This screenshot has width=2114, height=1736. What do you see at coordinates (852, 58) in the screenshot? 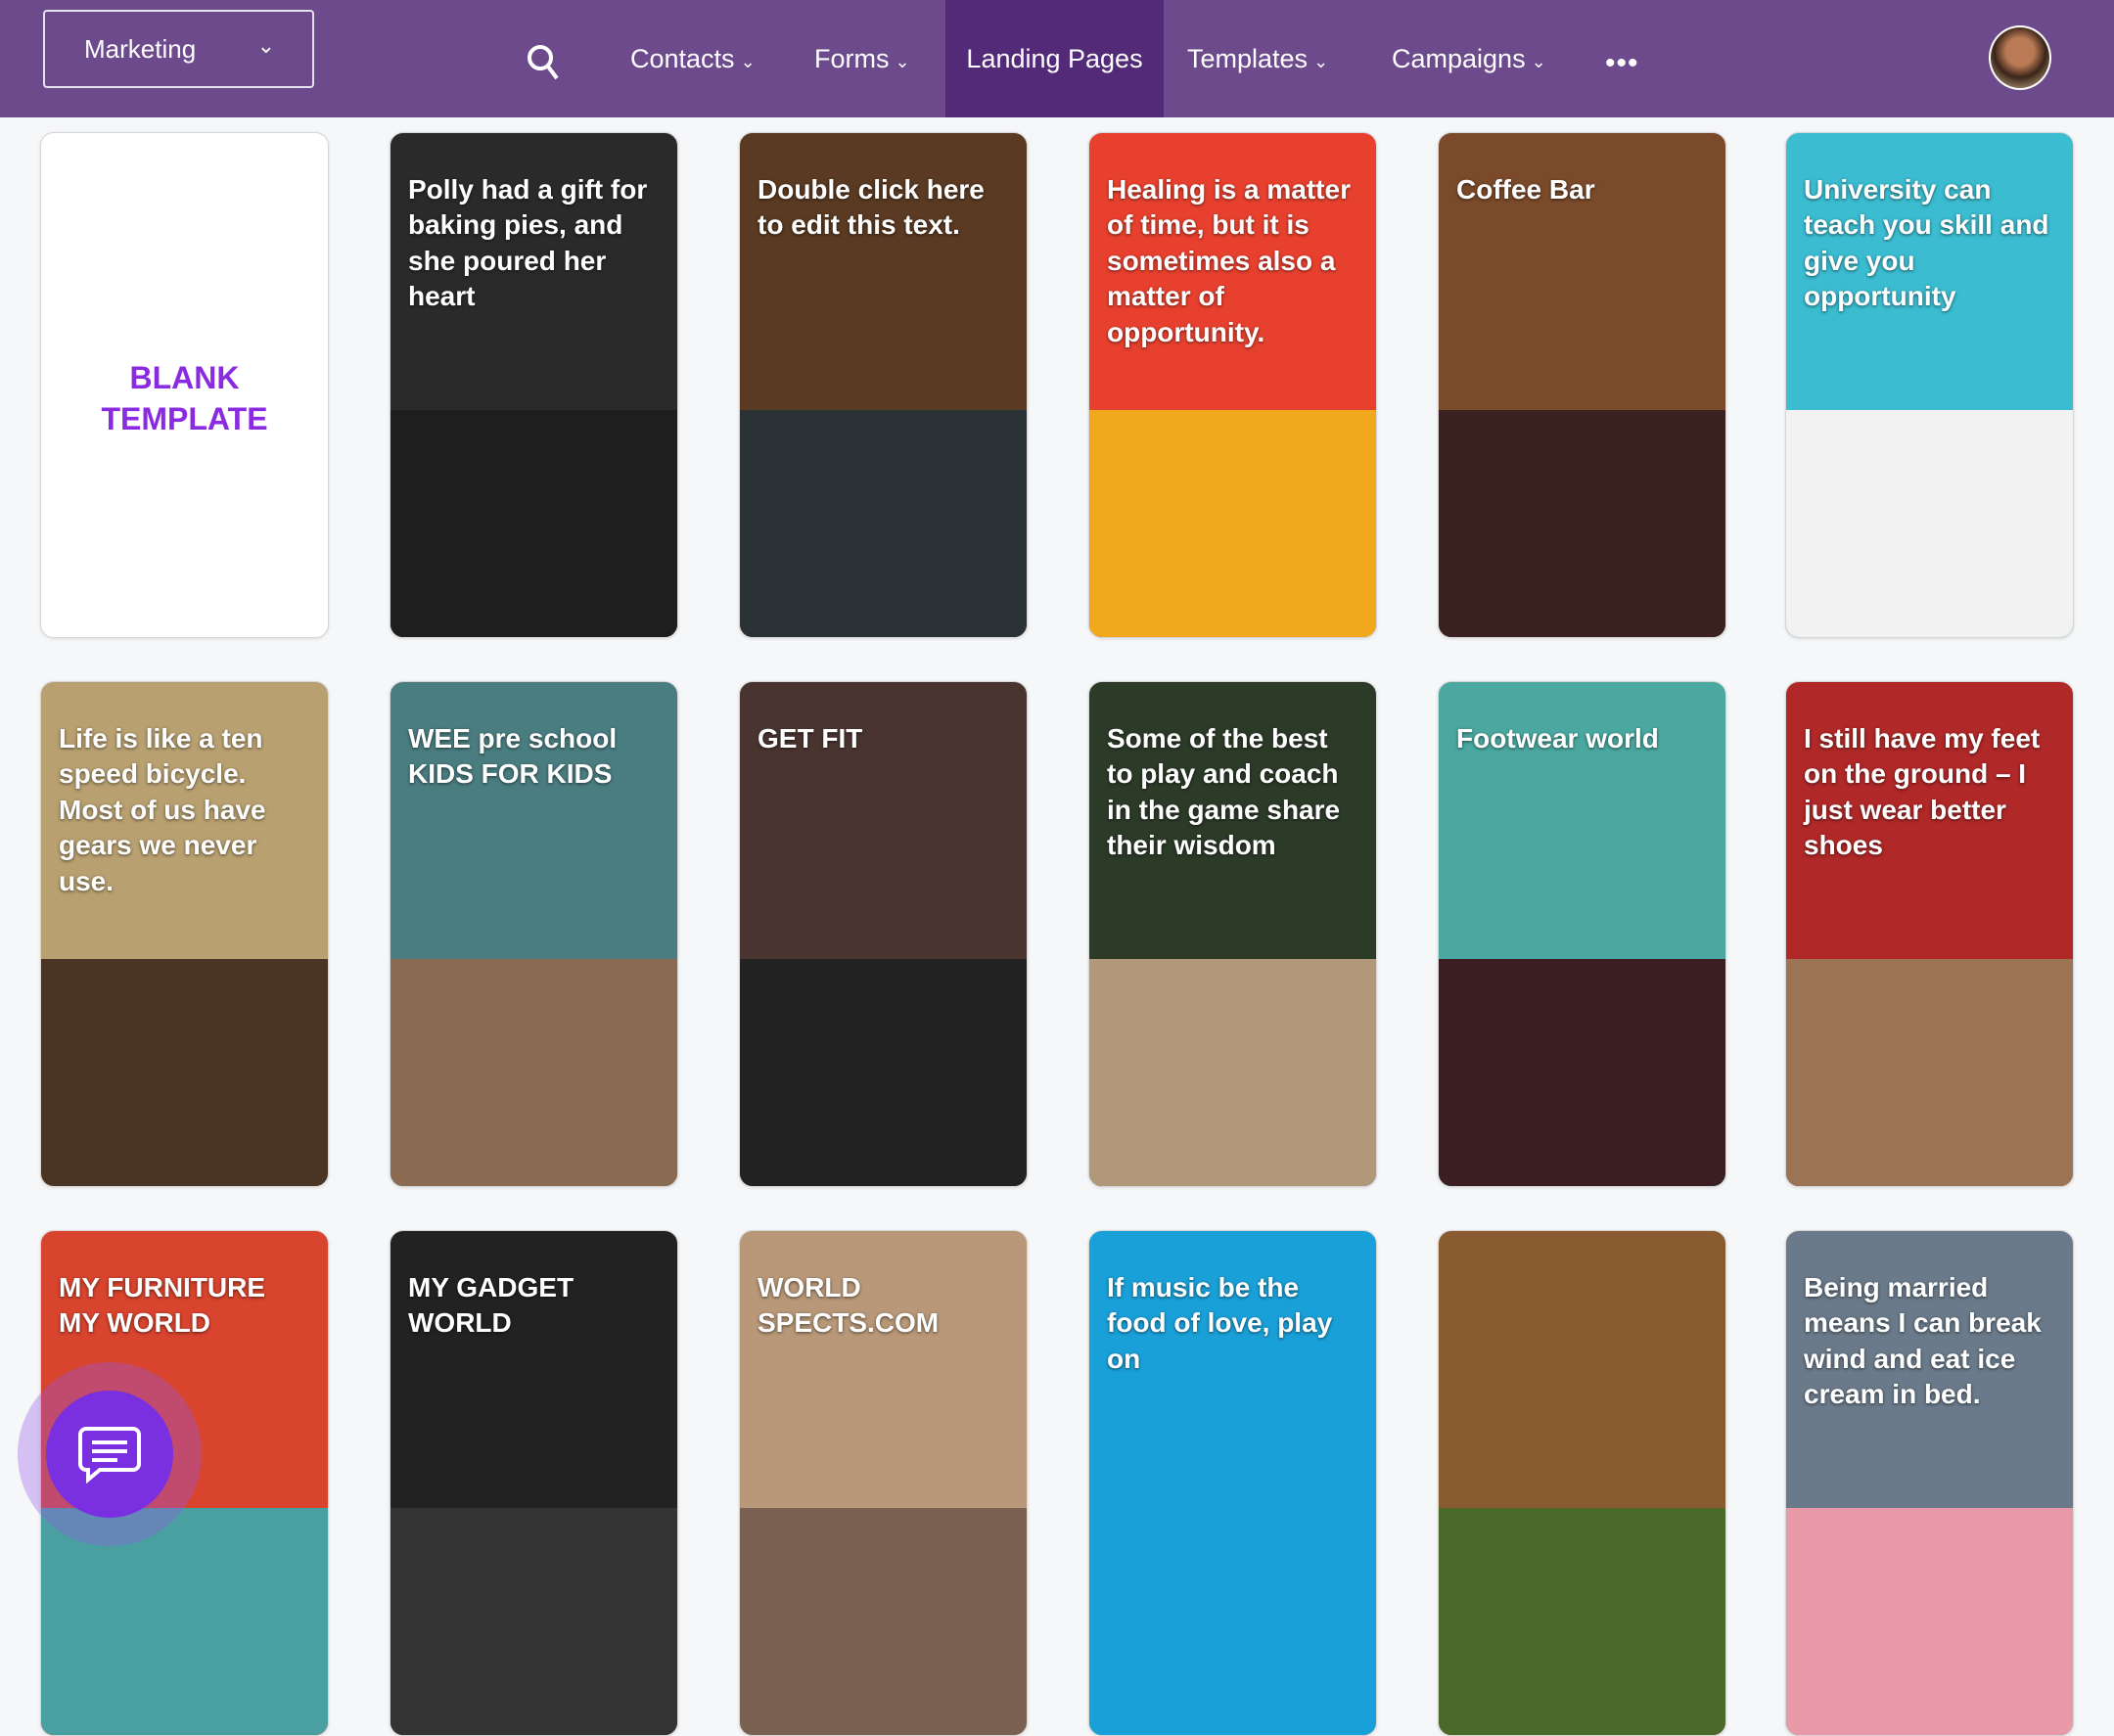
I see `nav-label: Forms` at bounding box center [852, 58].